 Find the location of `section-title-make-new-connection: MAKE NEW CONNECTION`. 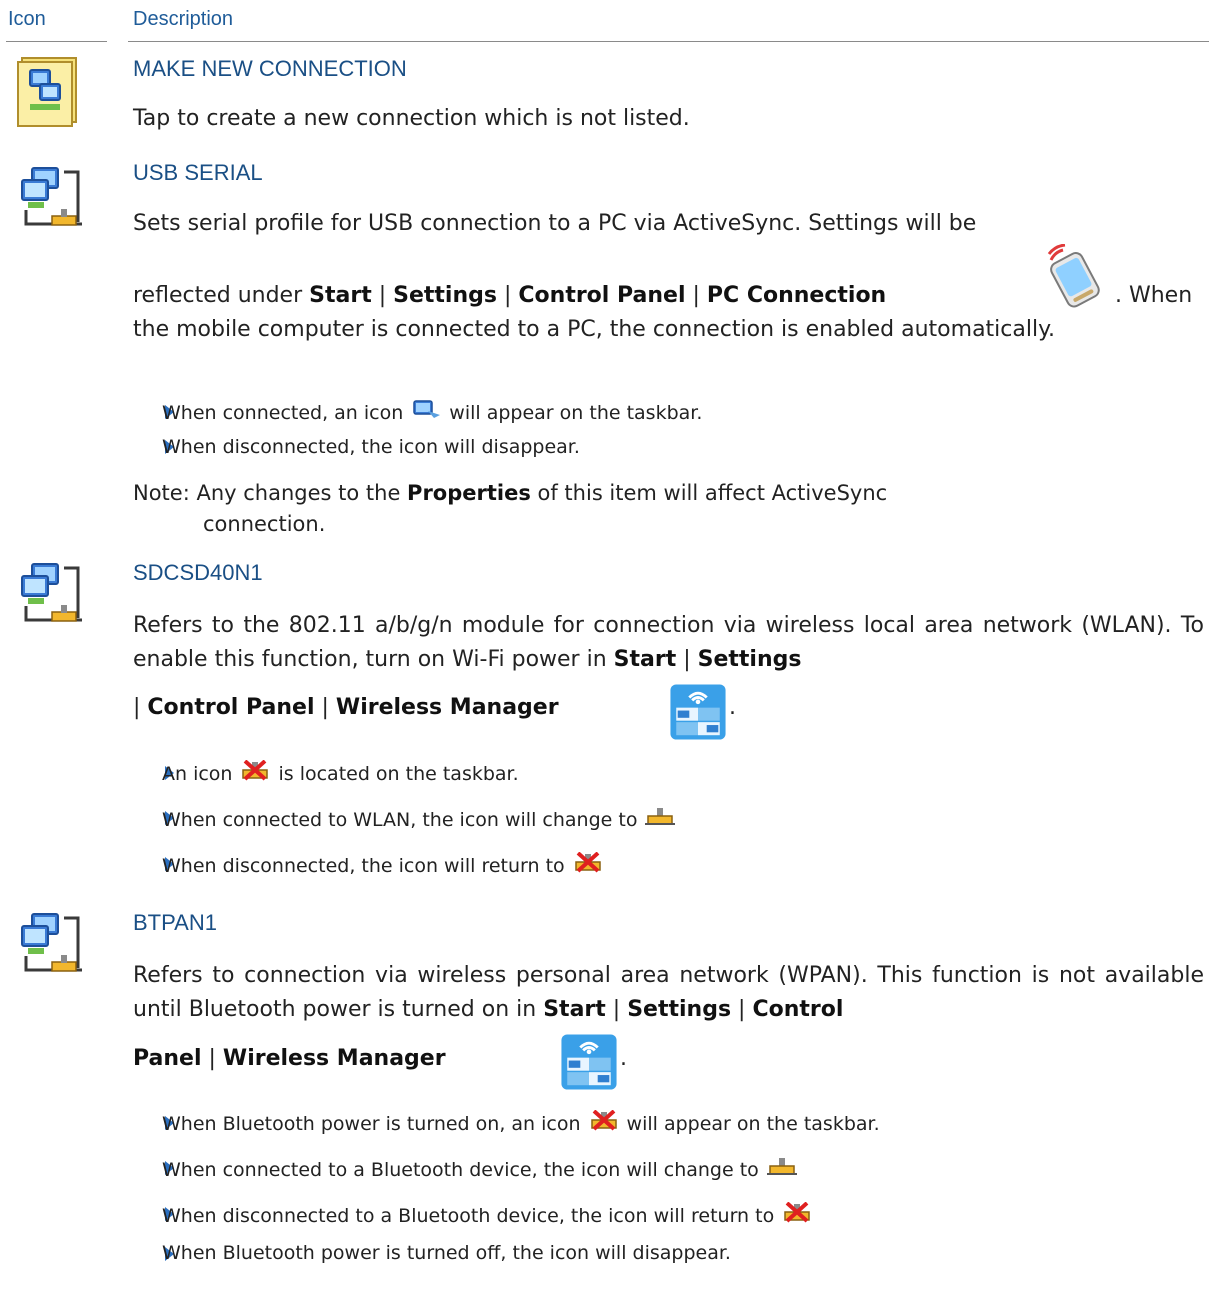

section-title-make-new-connection: MAKE NEW CONNECTION is located at coordinates (270, 68).